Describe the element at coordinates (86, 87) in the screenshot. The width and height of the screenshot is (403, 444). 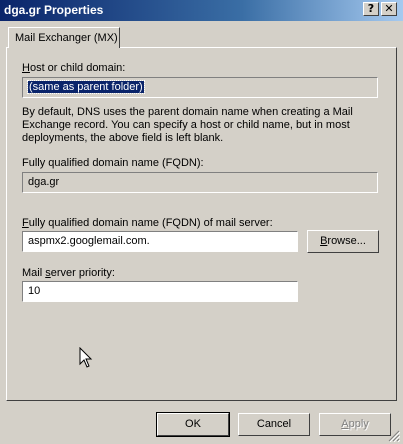
I see `host-value: (same as parent folder)` at that location.